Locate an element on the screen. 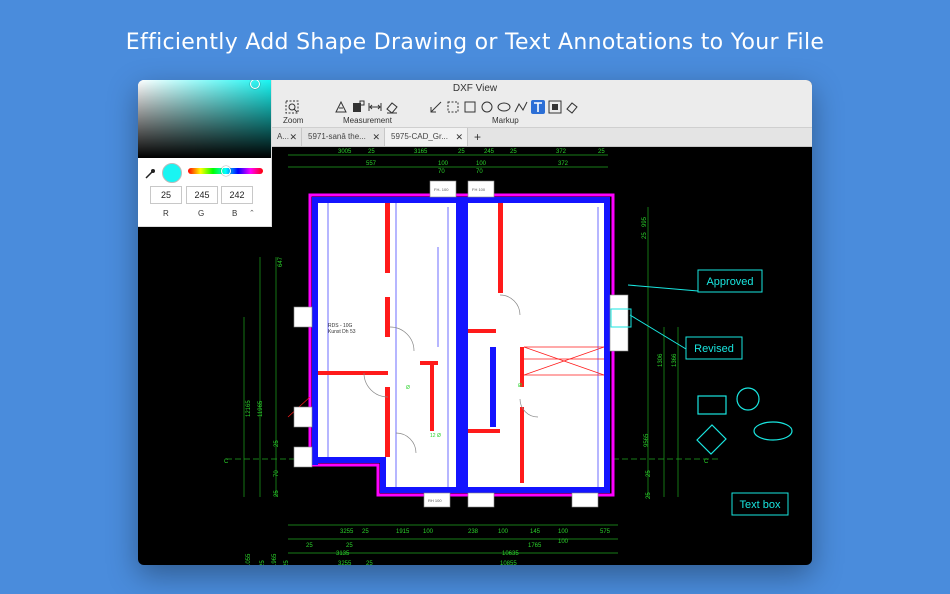 Image resolution: width=950 pixels, height=594 pixels. add-tab-button: + is located at coordinates (477, 137).